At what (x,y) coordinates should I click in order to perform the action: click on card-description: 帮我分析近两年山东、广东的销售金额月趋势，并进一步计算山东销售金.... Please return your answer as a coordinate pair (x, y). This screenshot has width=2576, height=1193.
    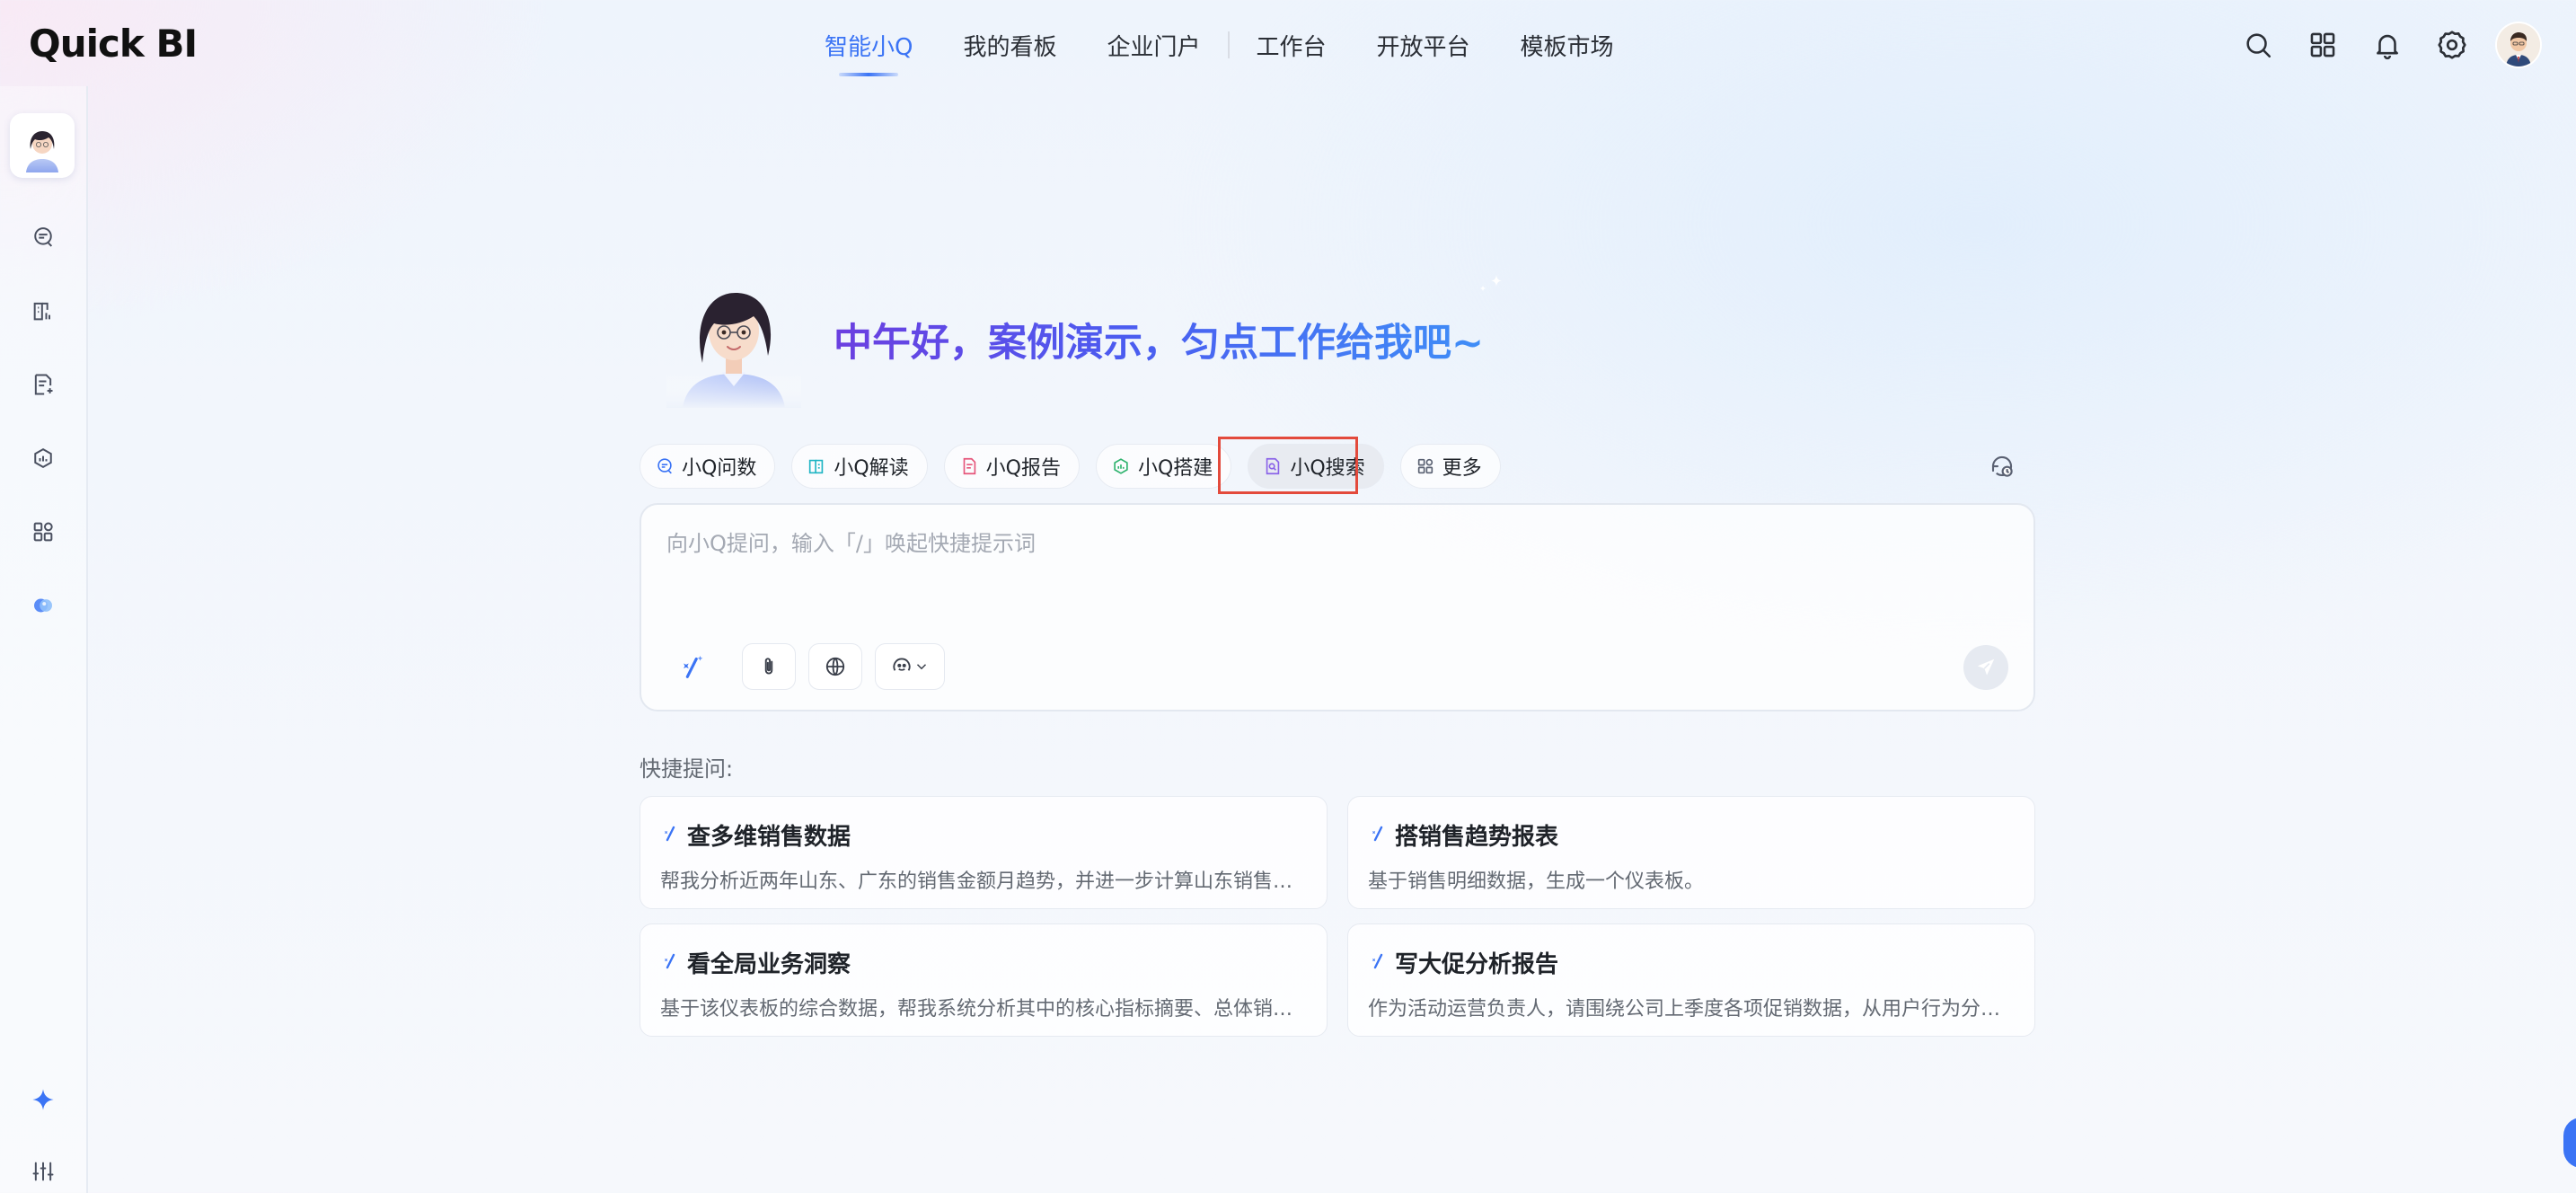
    Looking at the image, I should click on (985, 881).